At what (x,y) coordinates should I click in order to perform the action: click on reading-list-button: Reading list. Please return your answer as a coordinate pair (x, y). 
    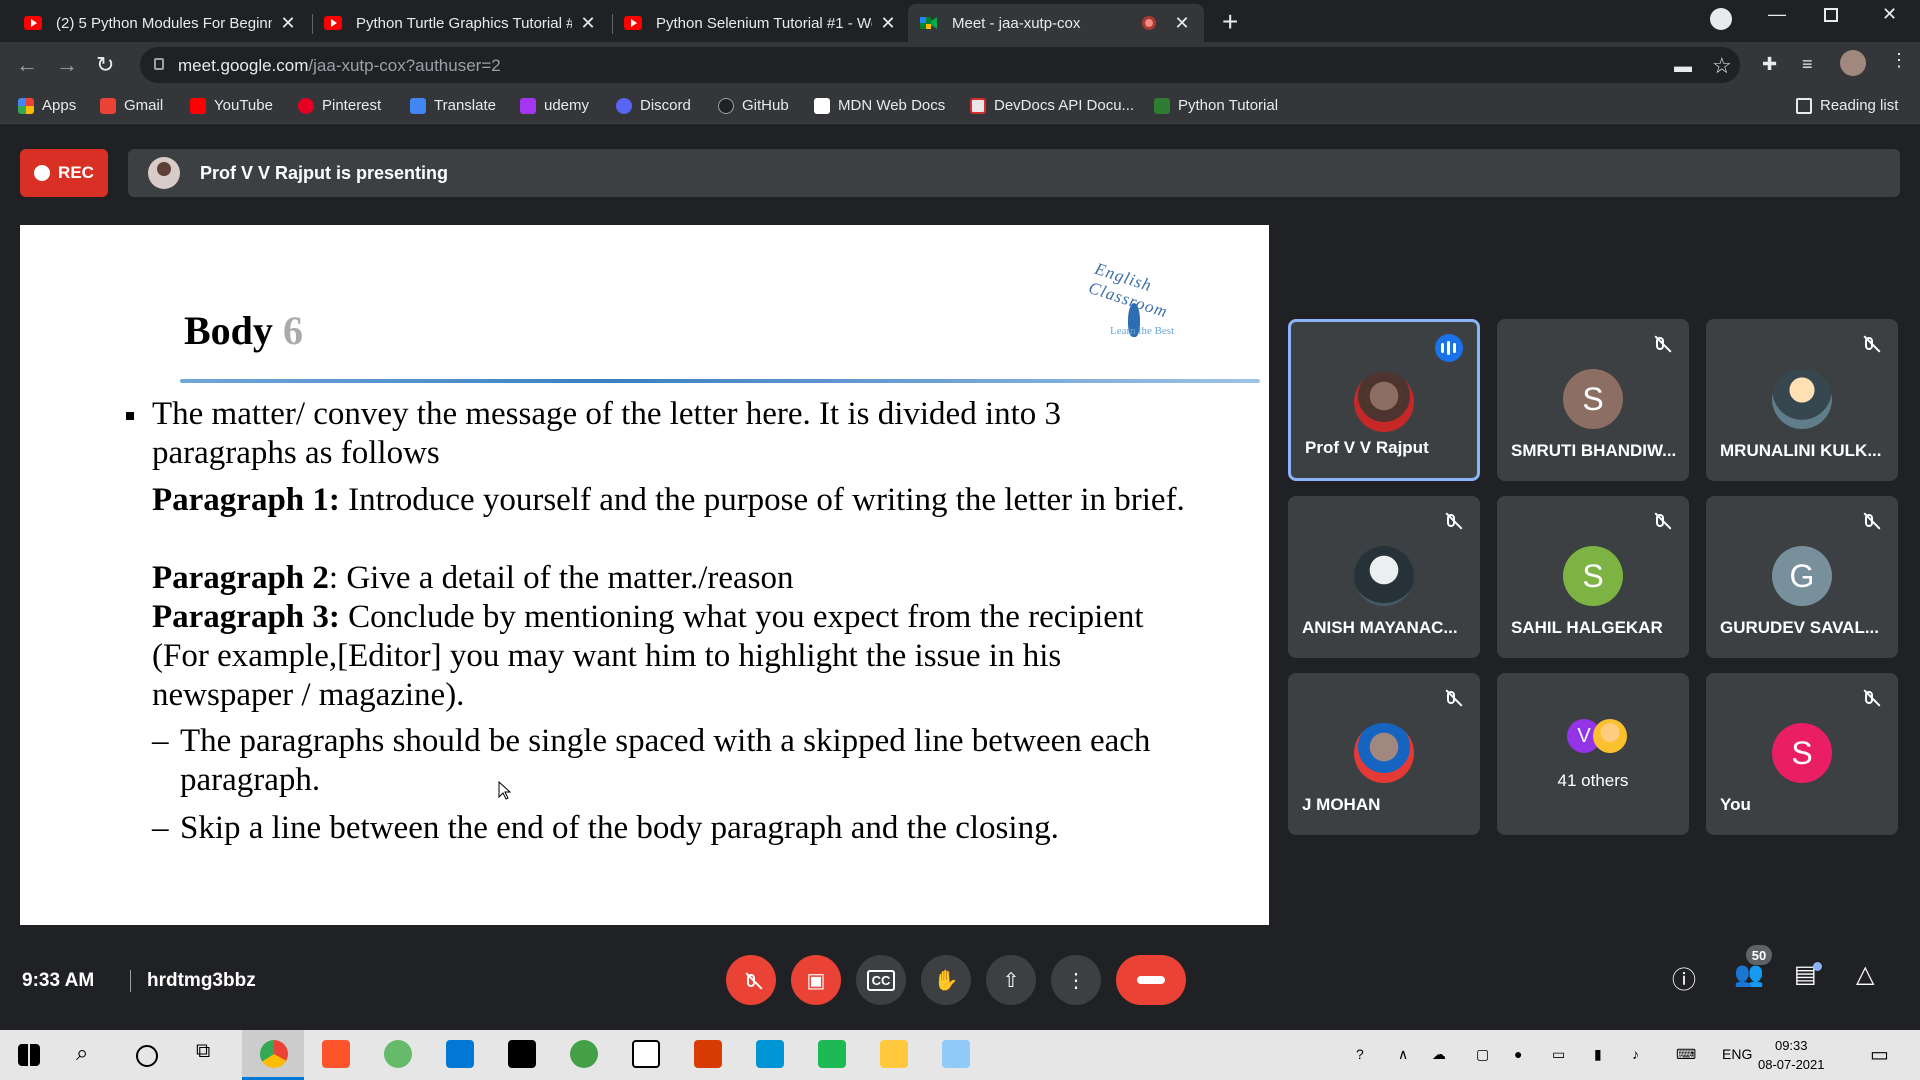
    Looking at the image, I should click on (1847, 105).